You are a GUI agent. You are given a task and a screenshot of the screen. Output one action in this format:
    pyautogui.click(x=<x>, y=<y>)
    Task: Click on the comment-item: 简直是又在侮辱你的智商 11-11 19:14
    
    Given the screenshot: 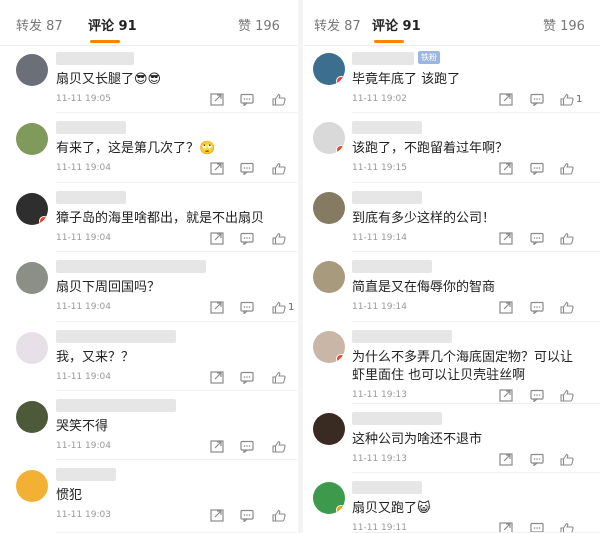 What is the action you would take?
    pyautogui.click(x=452, y=287)
    